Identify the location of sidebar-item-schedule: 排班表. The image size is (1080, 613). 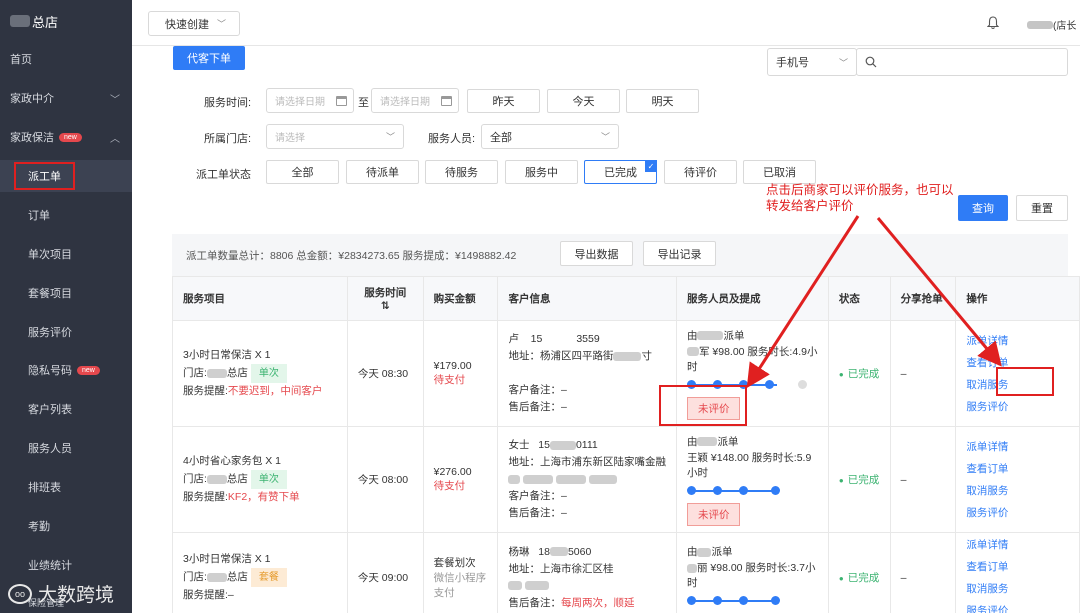
(66, 487).